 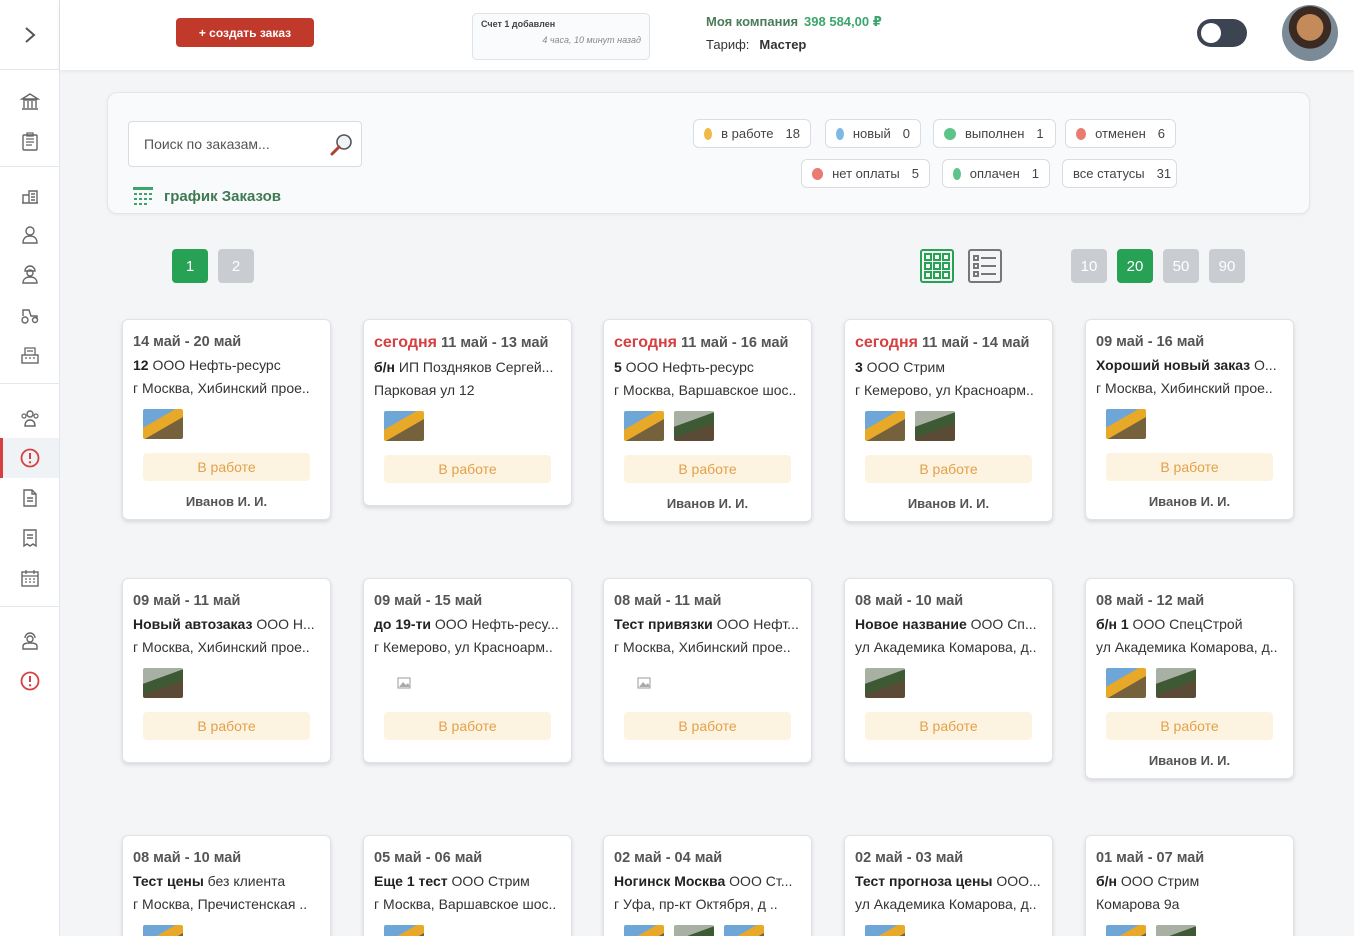 I want to click on image-placeholder-icon, so click(x=404, y=683).